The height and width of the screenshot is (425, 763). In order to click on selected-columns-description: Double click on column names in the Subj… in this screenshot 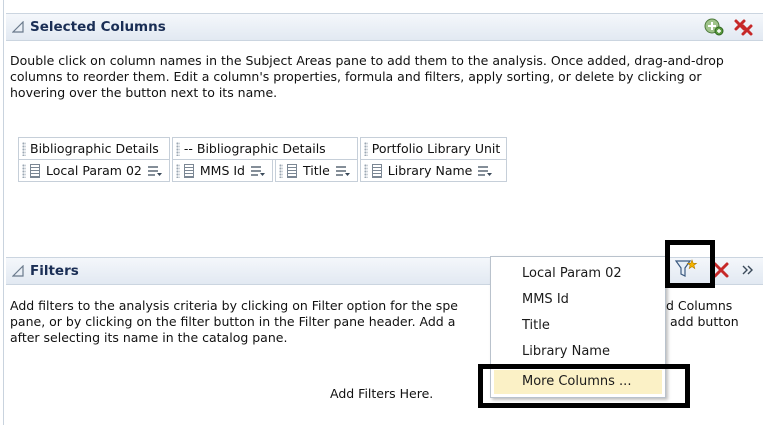, I will do `click(367, 76)`.